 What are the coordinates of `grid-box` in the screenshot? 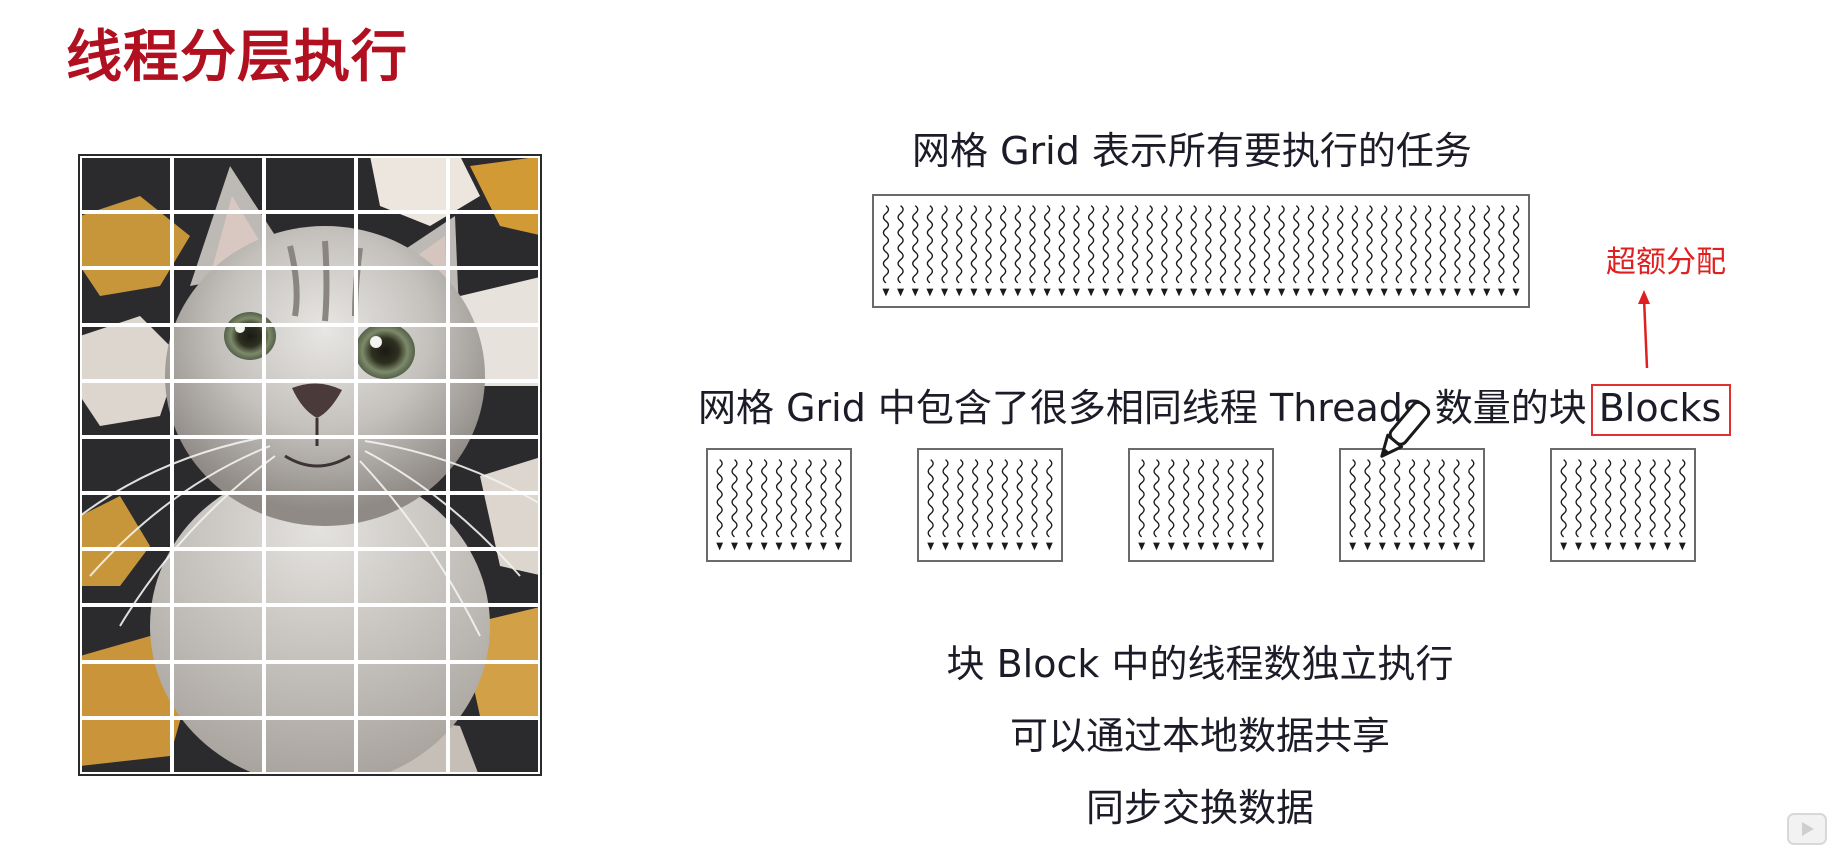 It's located at (1201, 251).